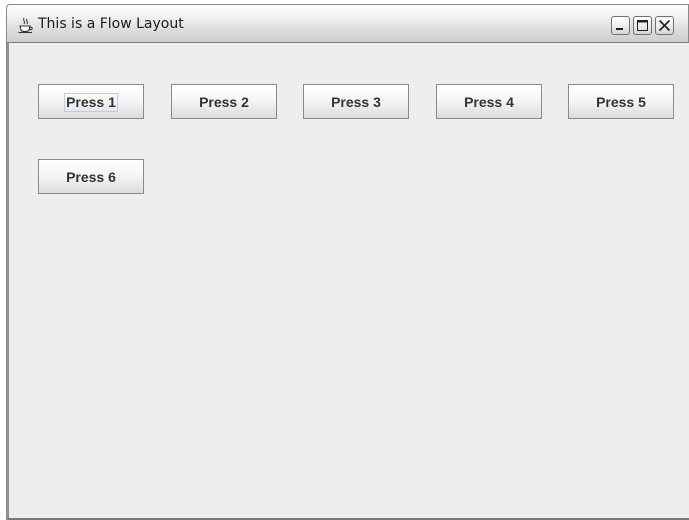 The width and height of the screenshot is (689, 520). I want to click on window-title: This is a Flow Layout, so click(111, 24).